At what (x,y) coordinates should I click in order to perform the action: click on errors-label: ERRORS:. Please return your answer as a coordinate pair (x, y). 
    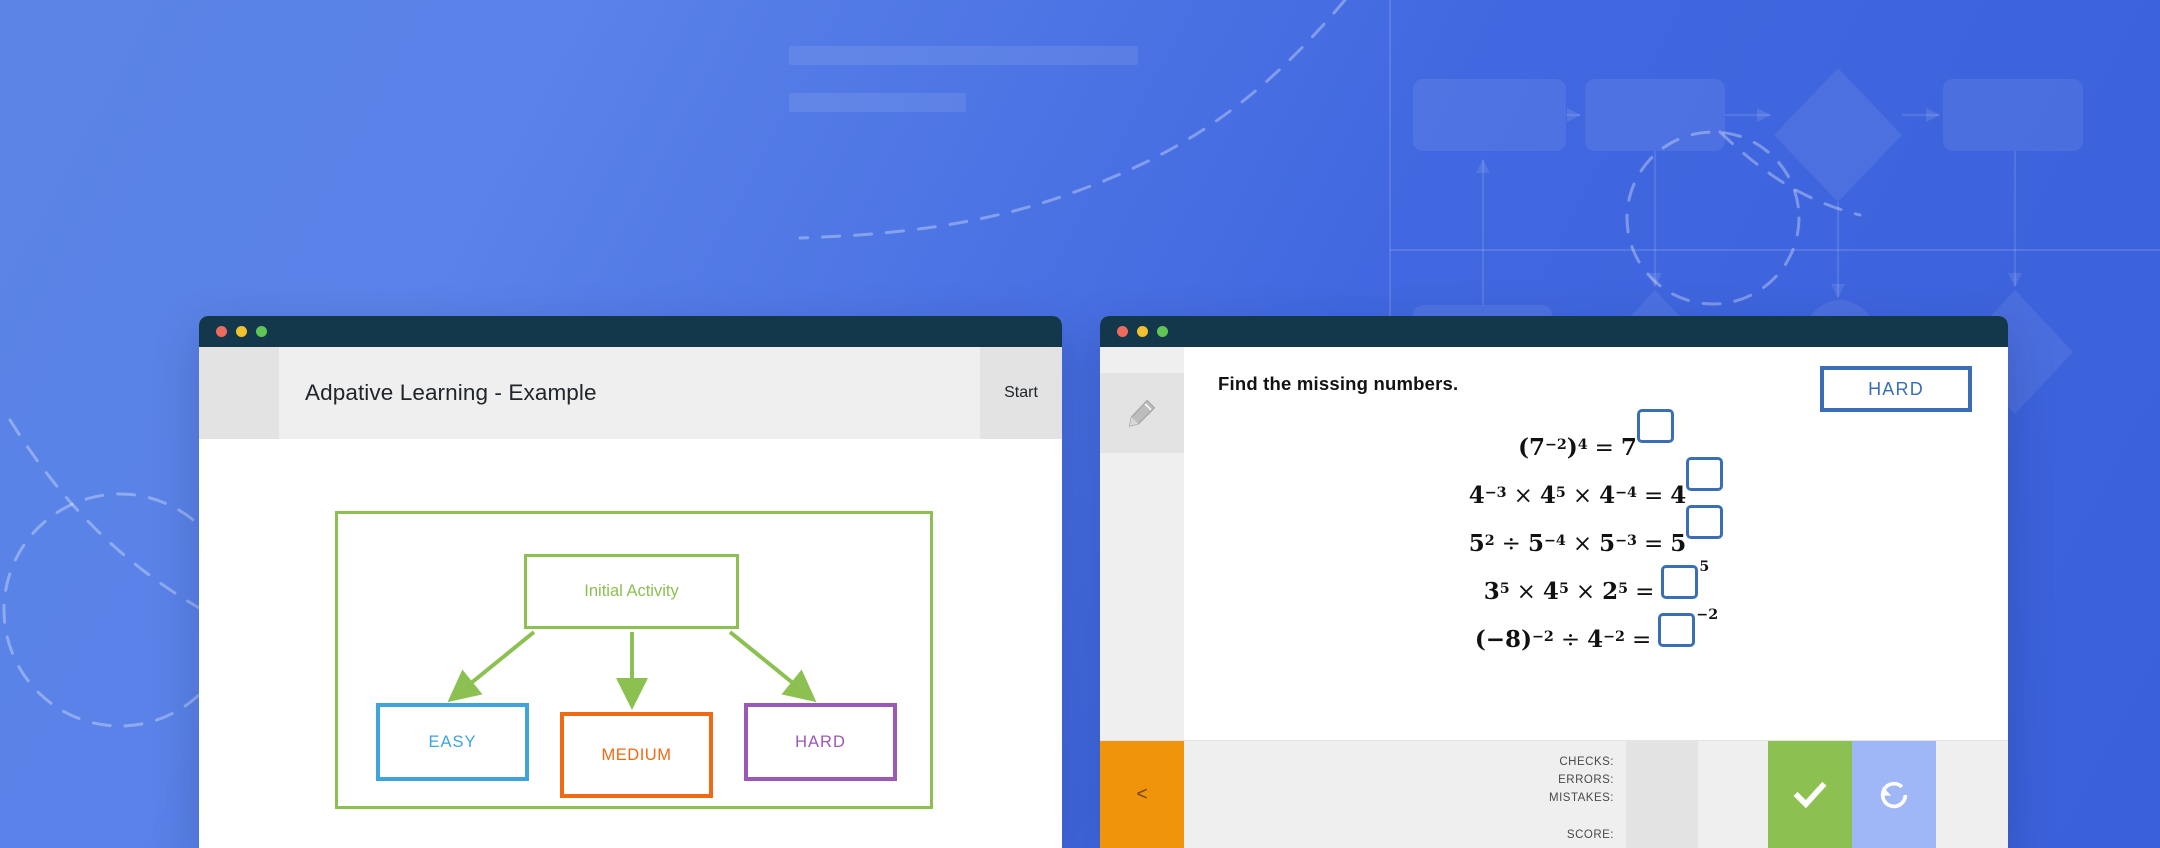
    Looking at the image, I should click on (1586, 779).